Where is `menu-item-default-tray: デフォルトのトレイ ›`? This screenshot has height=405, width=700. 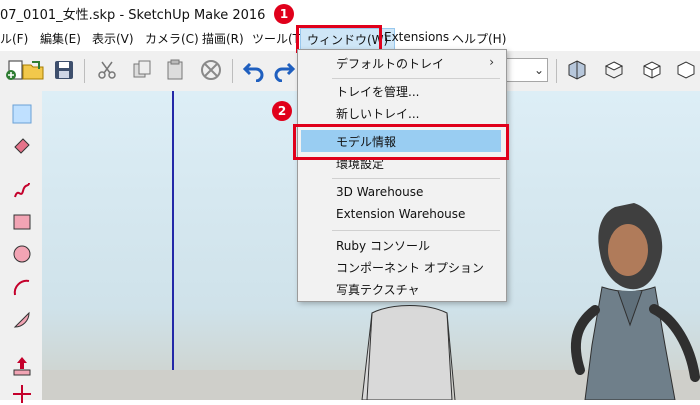 menu-item-default-tray: デフォルトのトレイ › is located at coordinates (402, 63).